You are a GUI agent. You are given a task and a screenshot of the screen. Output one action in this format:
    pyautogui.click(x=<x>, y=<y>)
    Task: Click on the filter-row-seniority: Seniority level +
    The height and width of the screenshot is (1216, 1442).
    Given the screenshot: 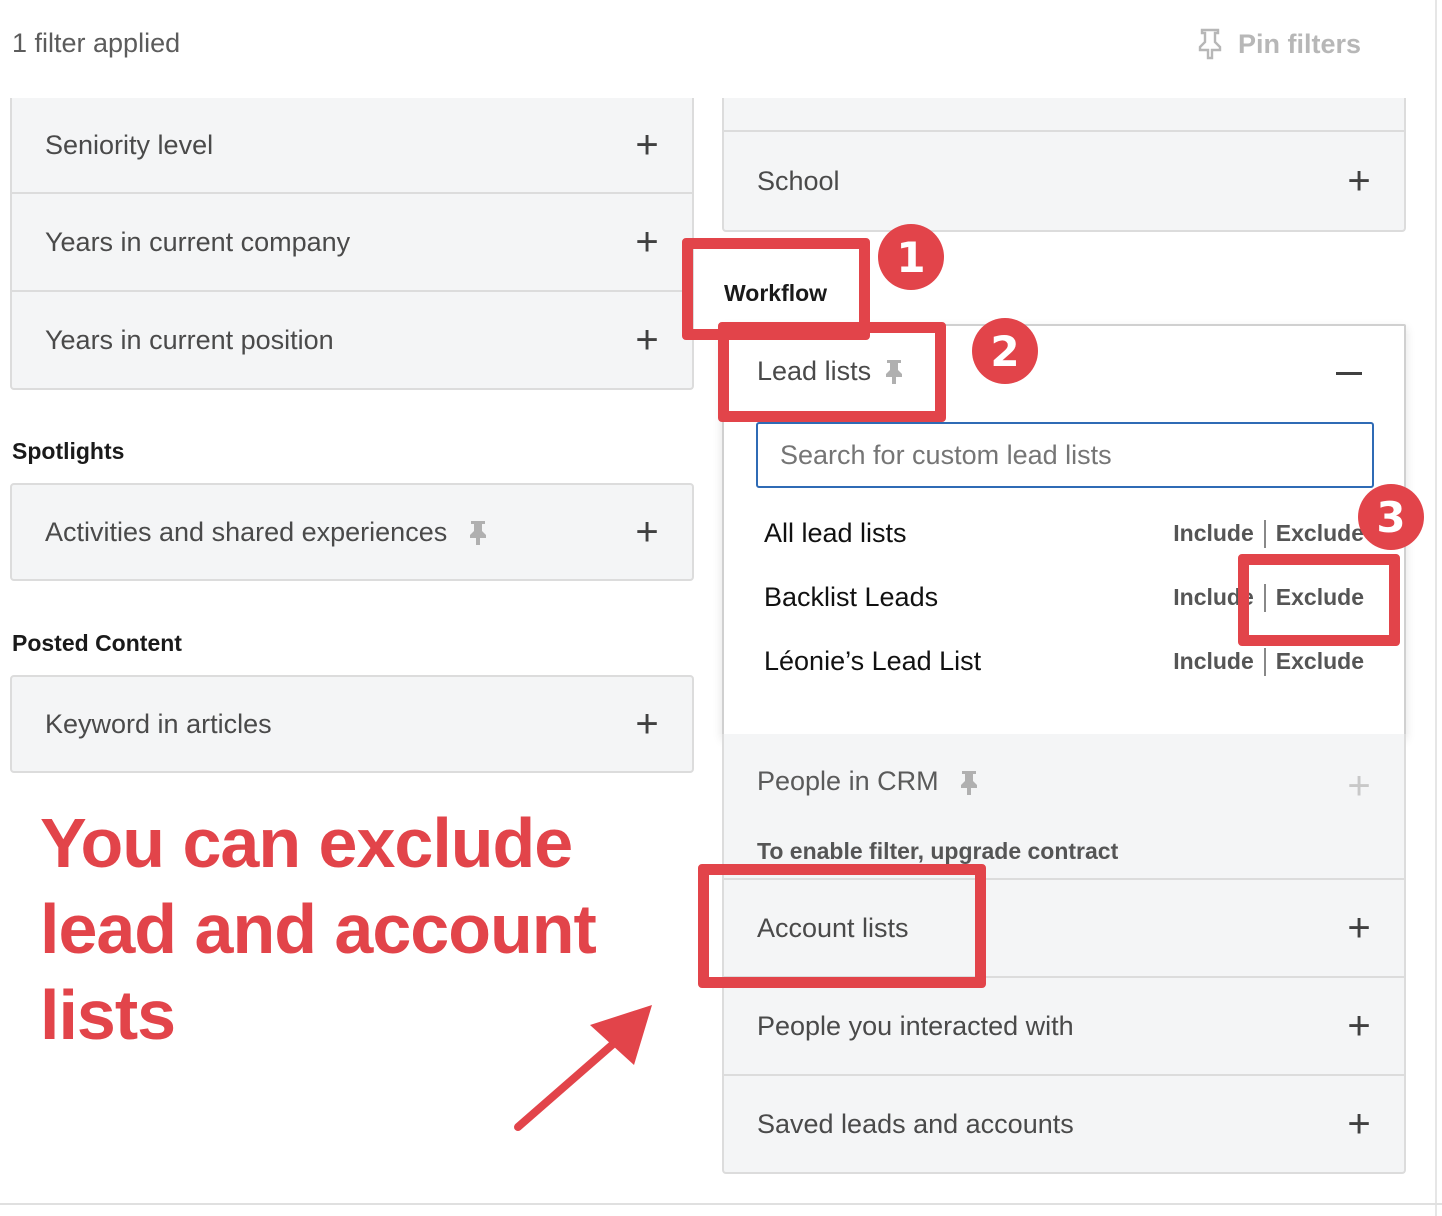 What is the action you would take?
    pyautogui.click(x=352, y=146)
    